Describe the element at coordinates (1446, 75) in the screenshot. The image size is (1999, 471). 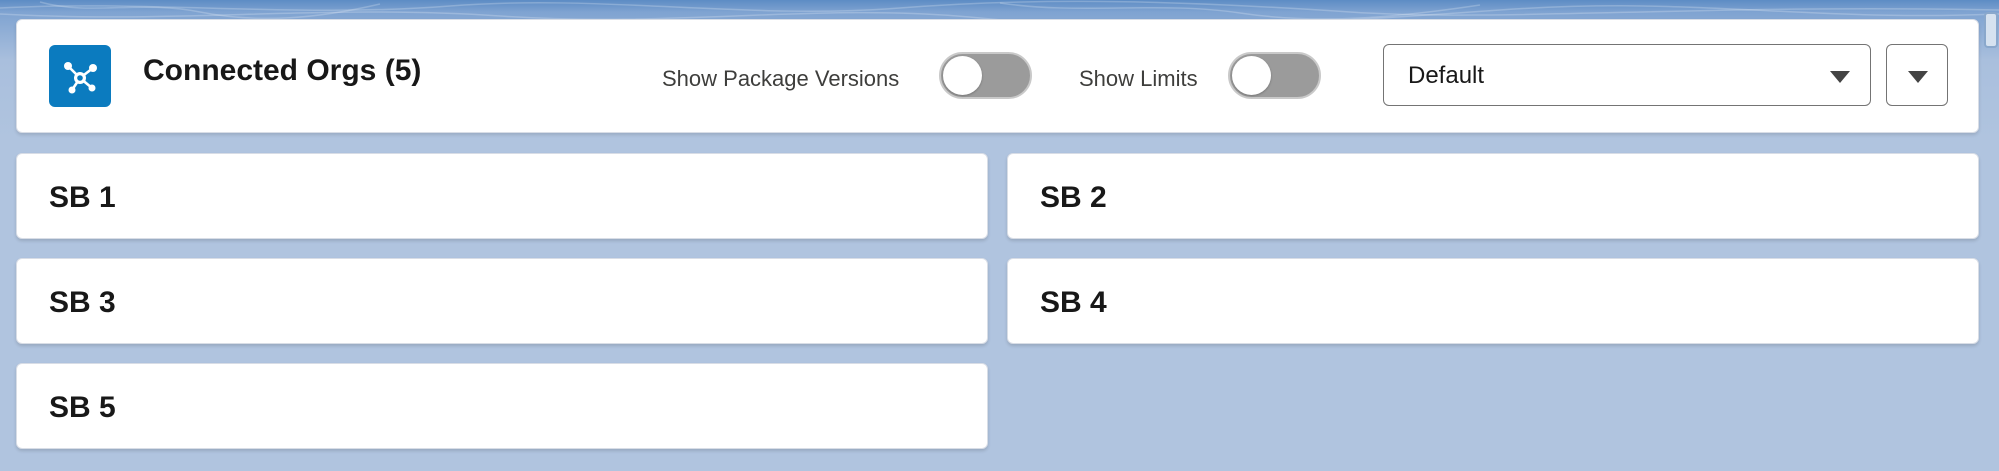
I see `view-select-value: Default` at that location.